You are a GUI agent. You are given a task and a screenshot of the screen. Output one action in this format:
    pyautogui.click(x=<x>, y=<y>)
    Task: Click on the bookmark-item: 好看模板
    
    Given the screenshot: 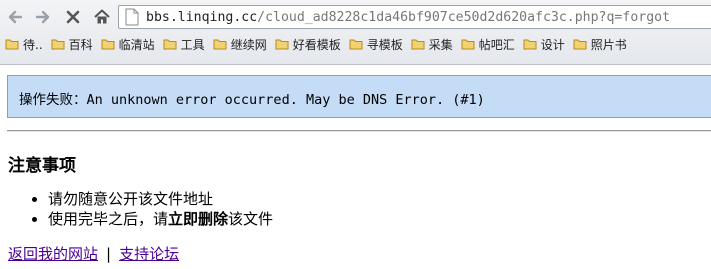 What is the action you would take?
    pyautogui.click(x=308, y=45)
    